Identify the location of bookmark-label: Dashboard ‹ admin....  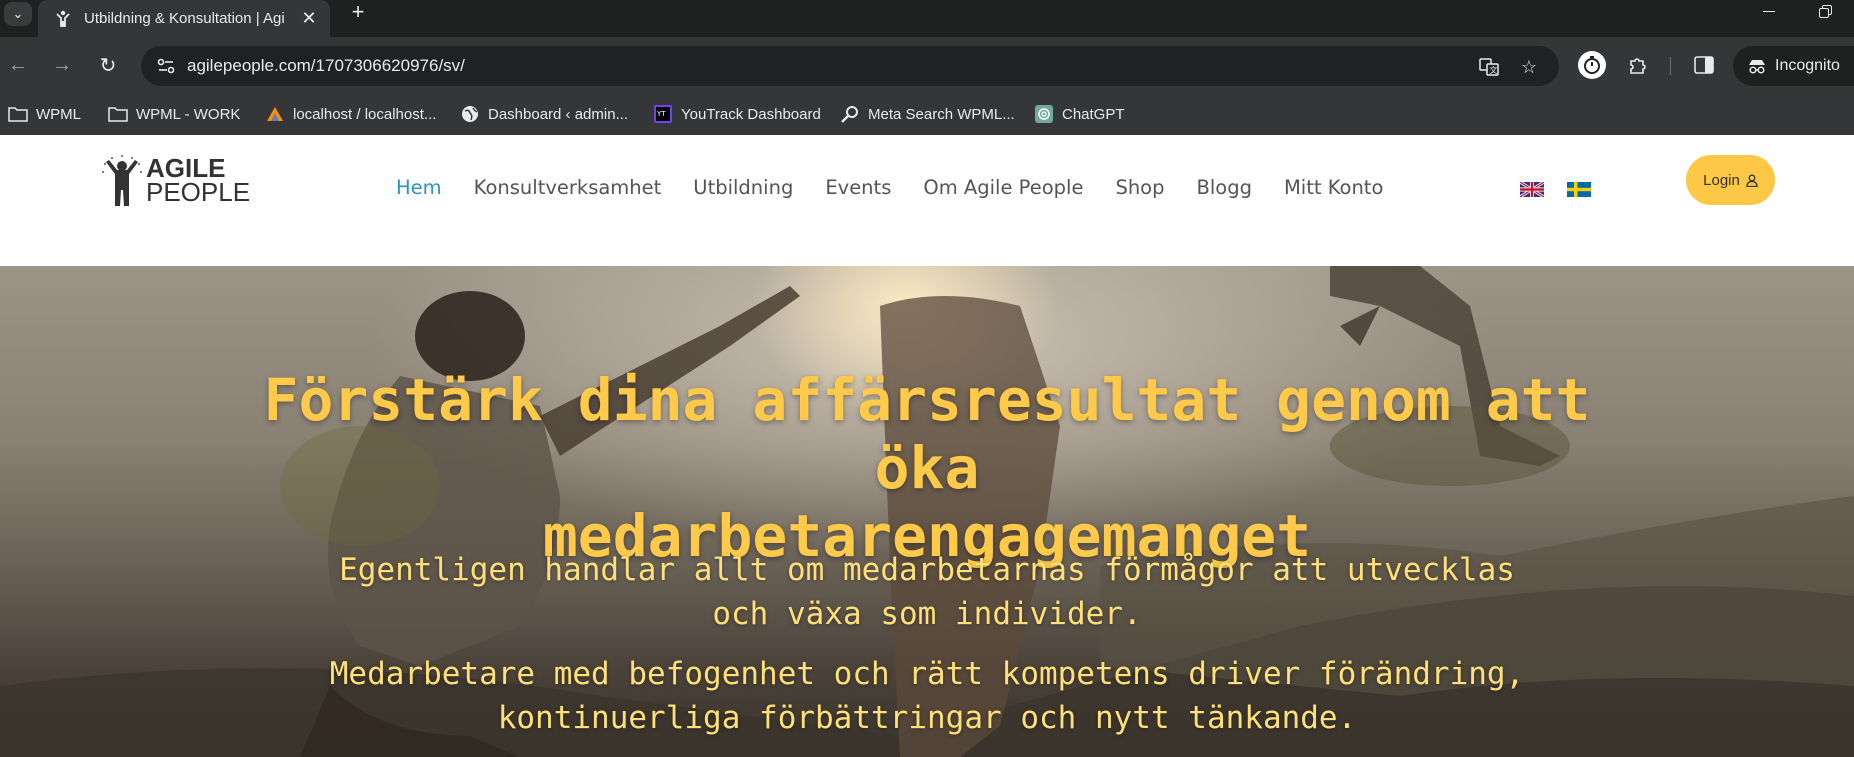
(558, 114).